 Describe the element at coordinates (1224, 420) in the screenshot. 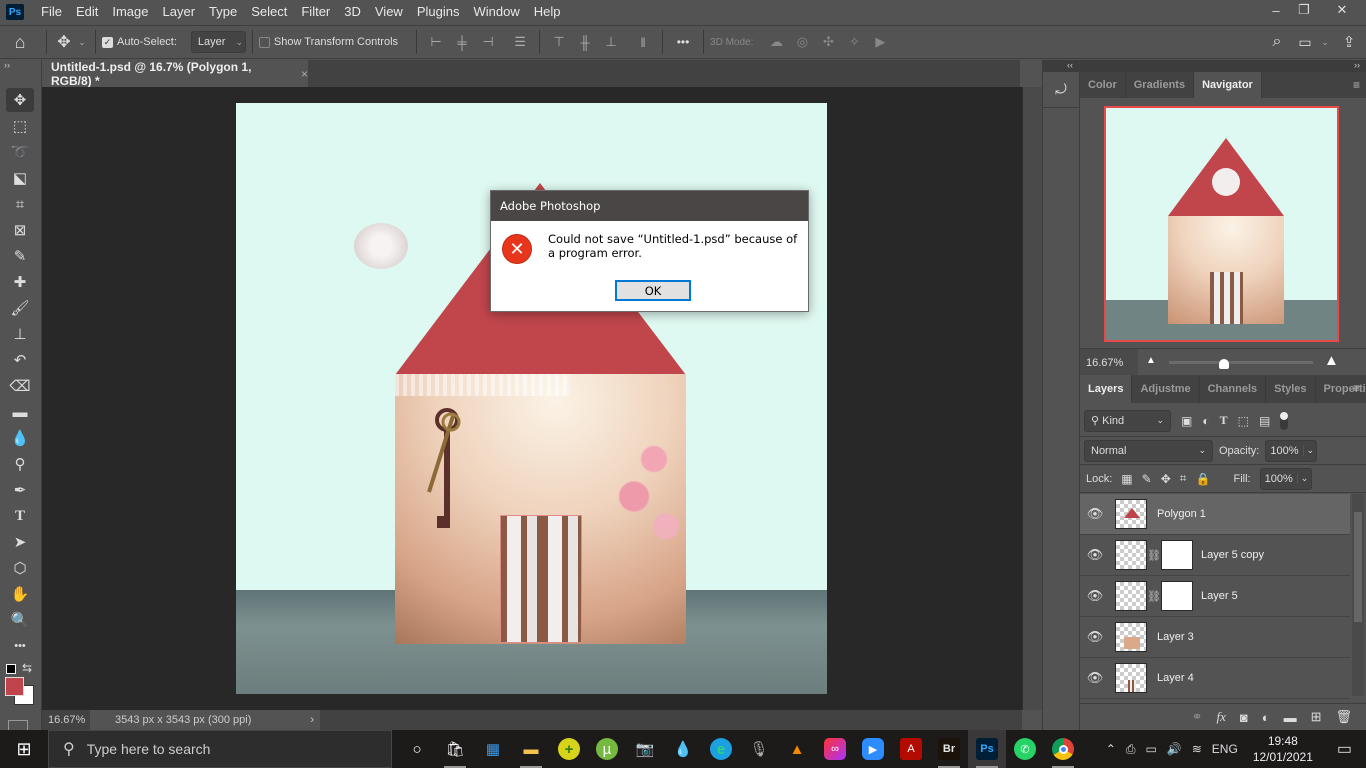

I see `filter-type-icon: T` at that location.